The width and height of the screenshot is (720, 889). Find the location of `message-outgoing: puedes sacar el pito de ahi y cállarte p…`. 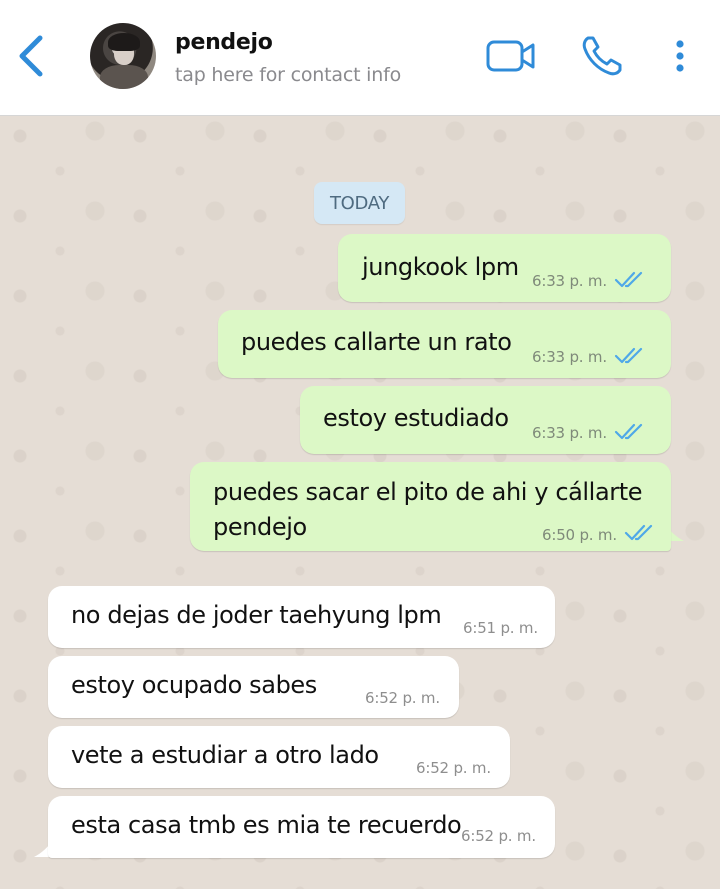

message-outgoing: puedes sacar el pito de ahi y cállarte p… is located at coordinates (430, 506).